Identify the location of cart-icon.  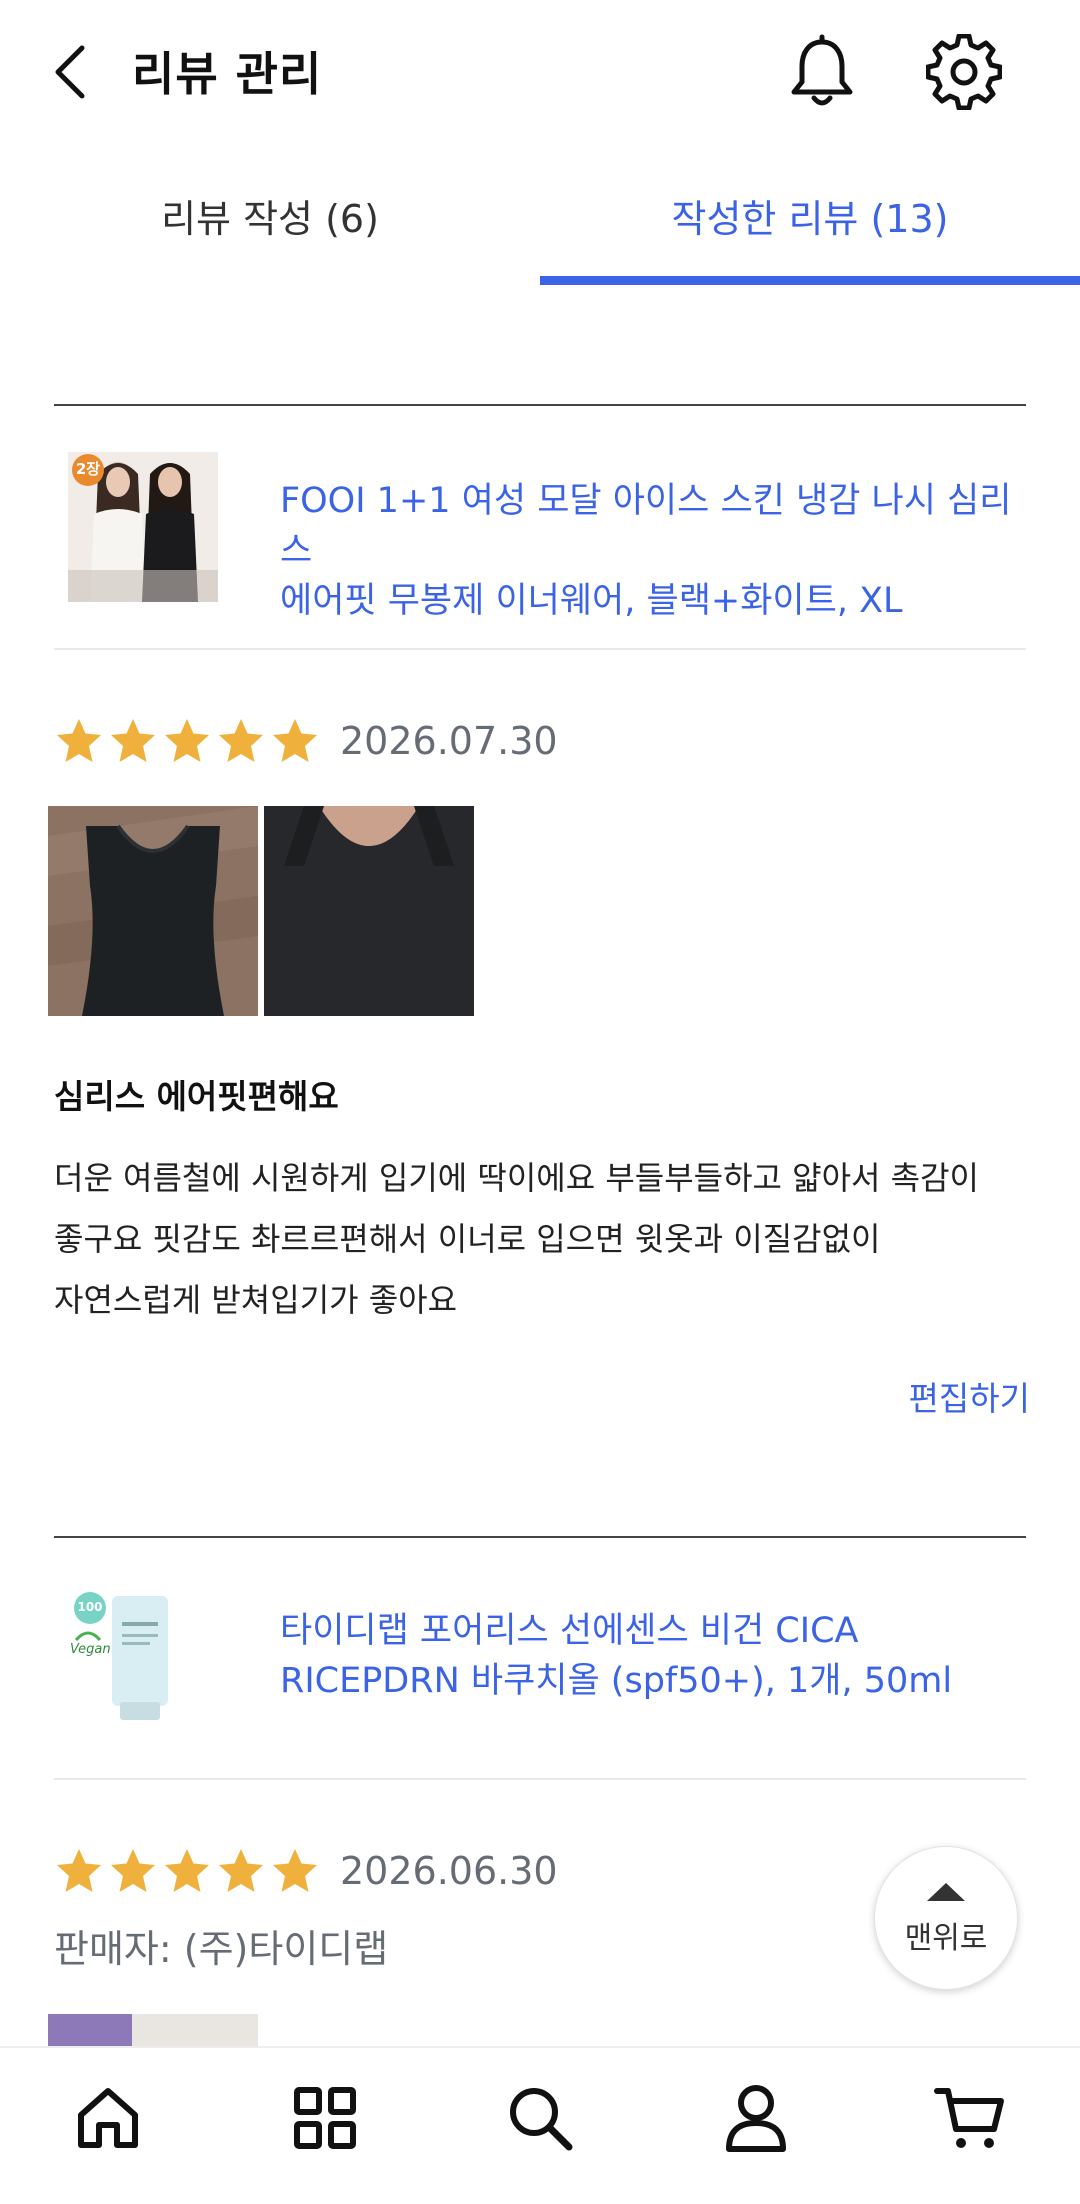
(969, 2118).